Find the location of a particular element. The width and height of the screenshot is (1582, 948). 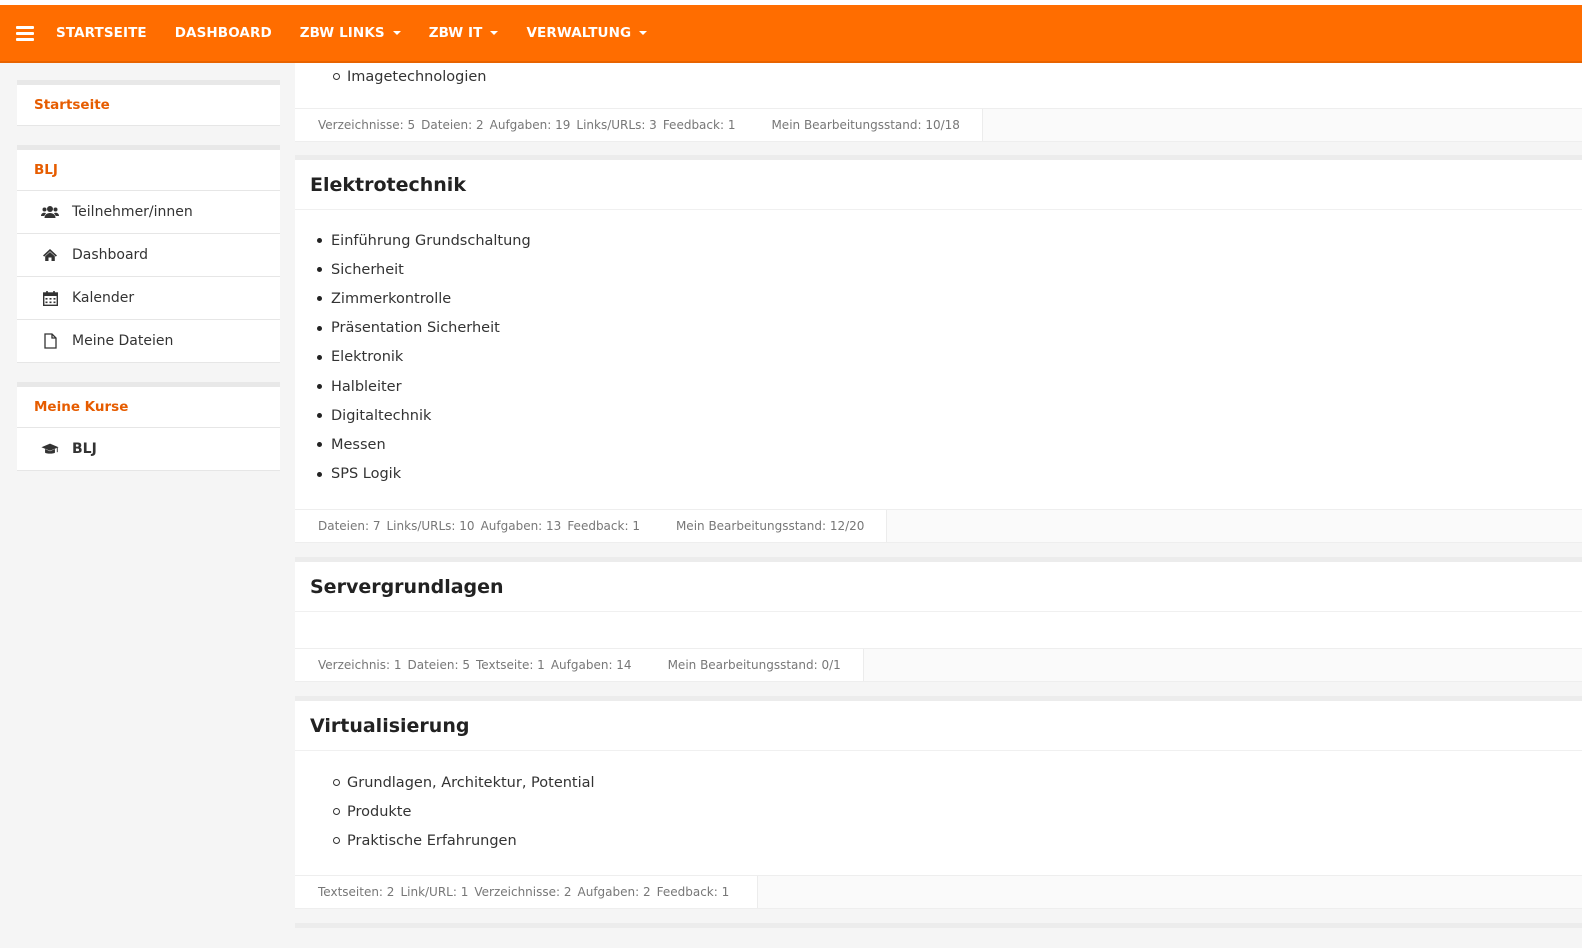

list-item: Zimmerkontrolle is located at coordinates (949, 298).